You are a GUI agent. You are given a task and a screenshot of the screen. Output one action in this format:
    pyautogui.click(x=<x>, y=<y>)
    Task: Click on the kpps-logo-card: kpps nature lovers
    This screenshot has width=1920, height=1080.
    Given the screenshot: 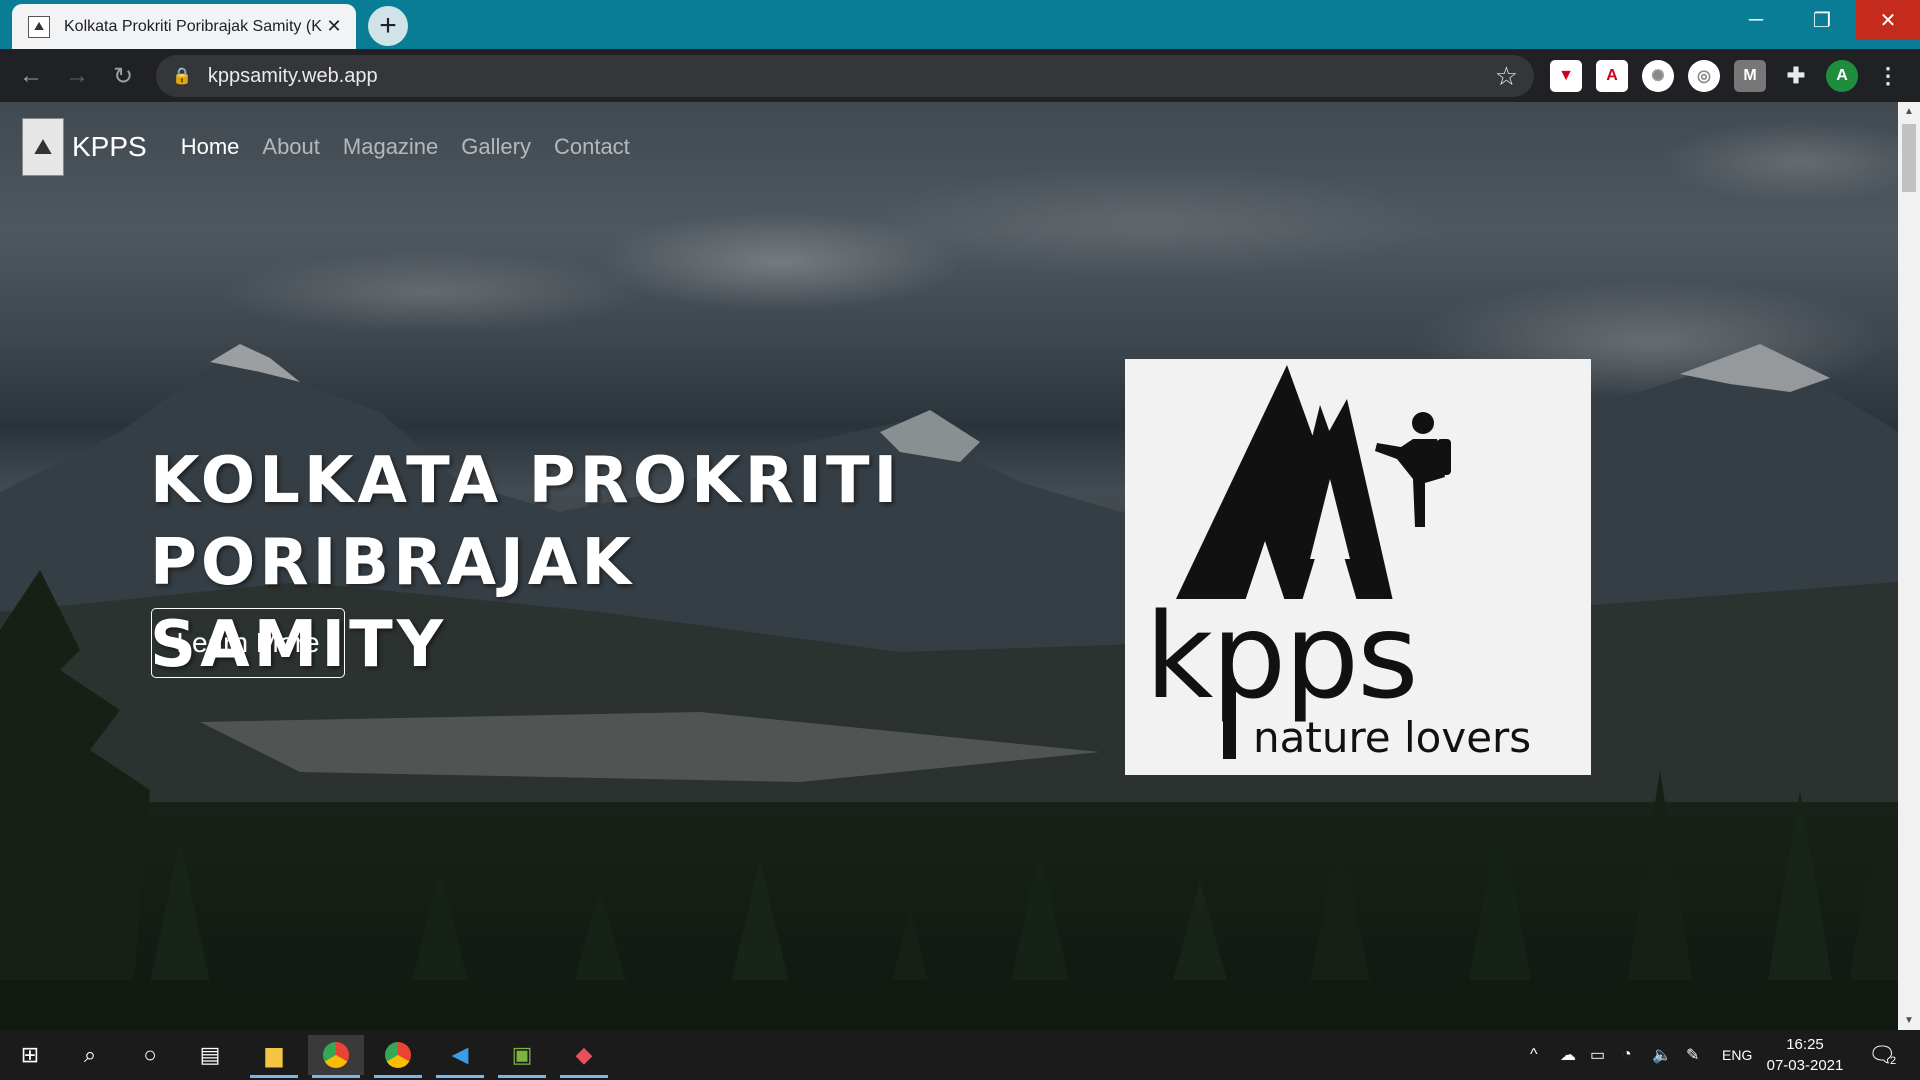 What is the action you would take?
    pyautogui.click(x=1358, y=567)
    